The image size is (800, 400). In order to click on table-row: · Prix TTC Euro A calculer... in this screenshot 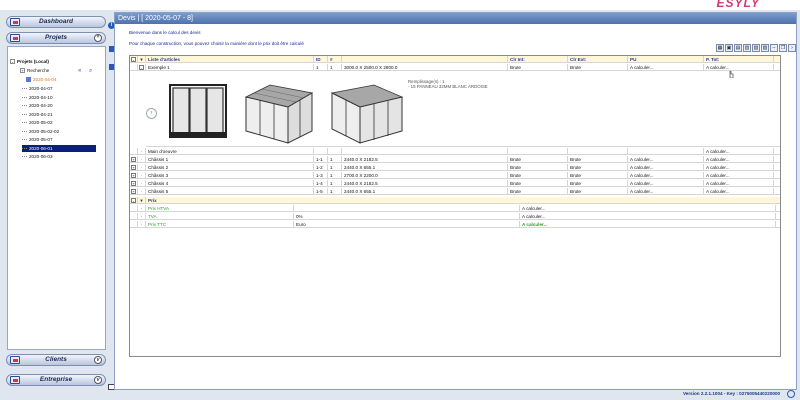, I will do `click(455, 224)`.